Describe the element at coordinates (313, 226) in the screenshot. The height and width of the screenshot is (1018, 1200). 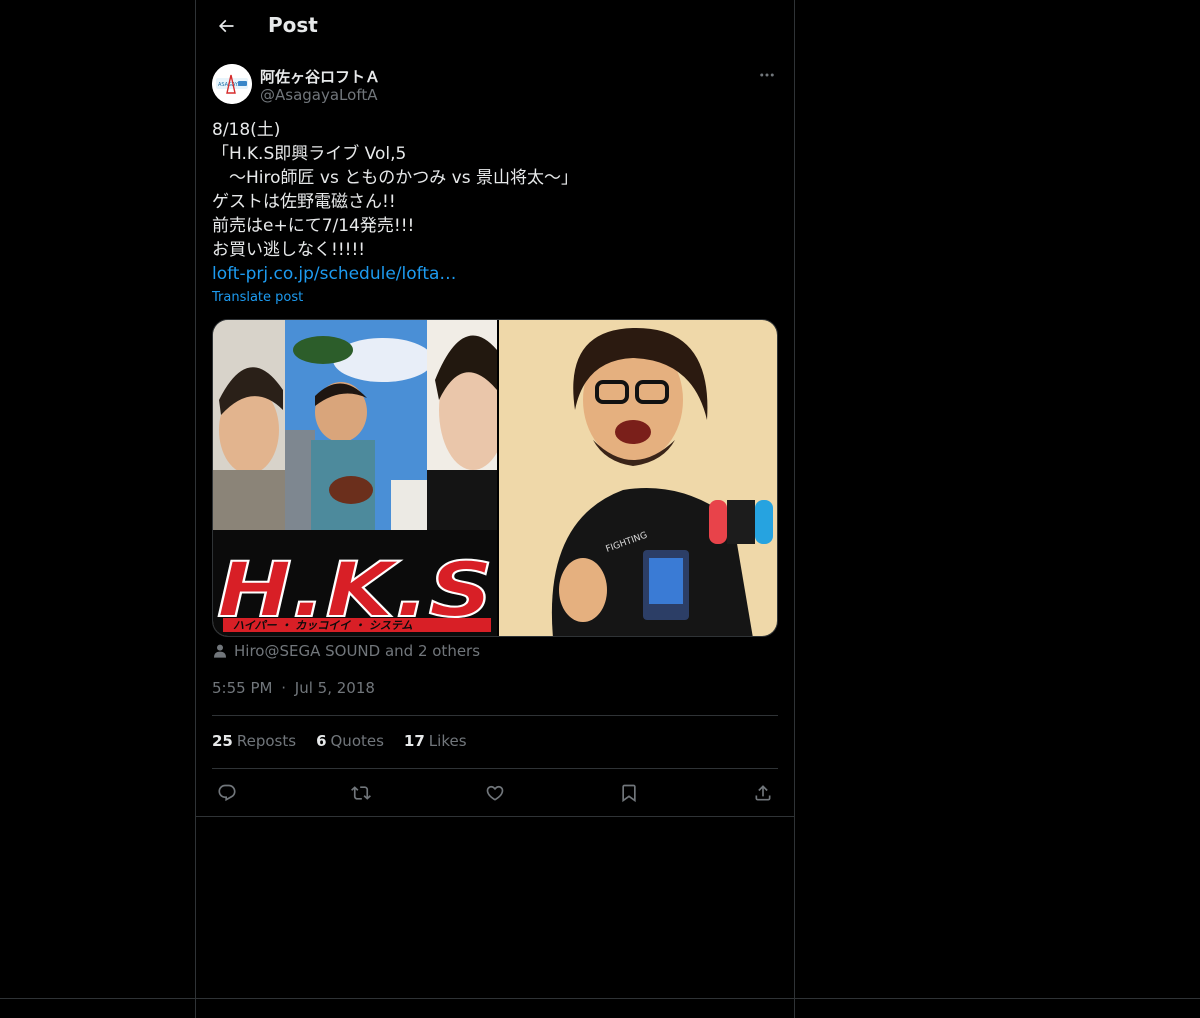
I see `tweet-line: 前売はe+にて7/14発売!!!` at that location.